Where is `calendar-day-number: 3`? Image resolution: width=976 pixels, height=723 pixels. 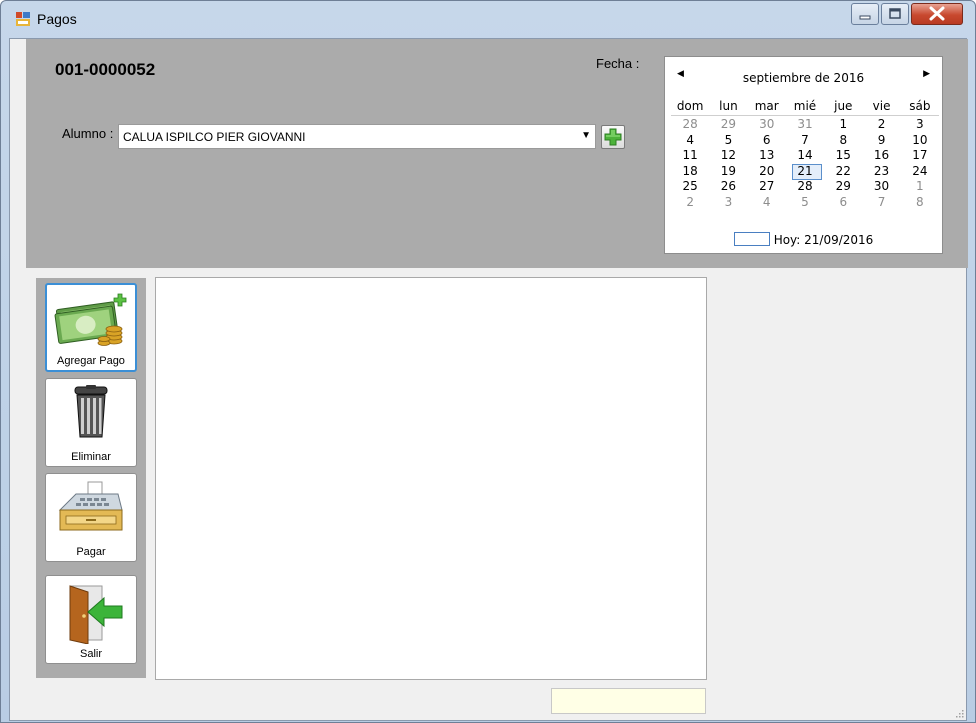
calendar-day-number: 3 is located at coordinates (920, 124).